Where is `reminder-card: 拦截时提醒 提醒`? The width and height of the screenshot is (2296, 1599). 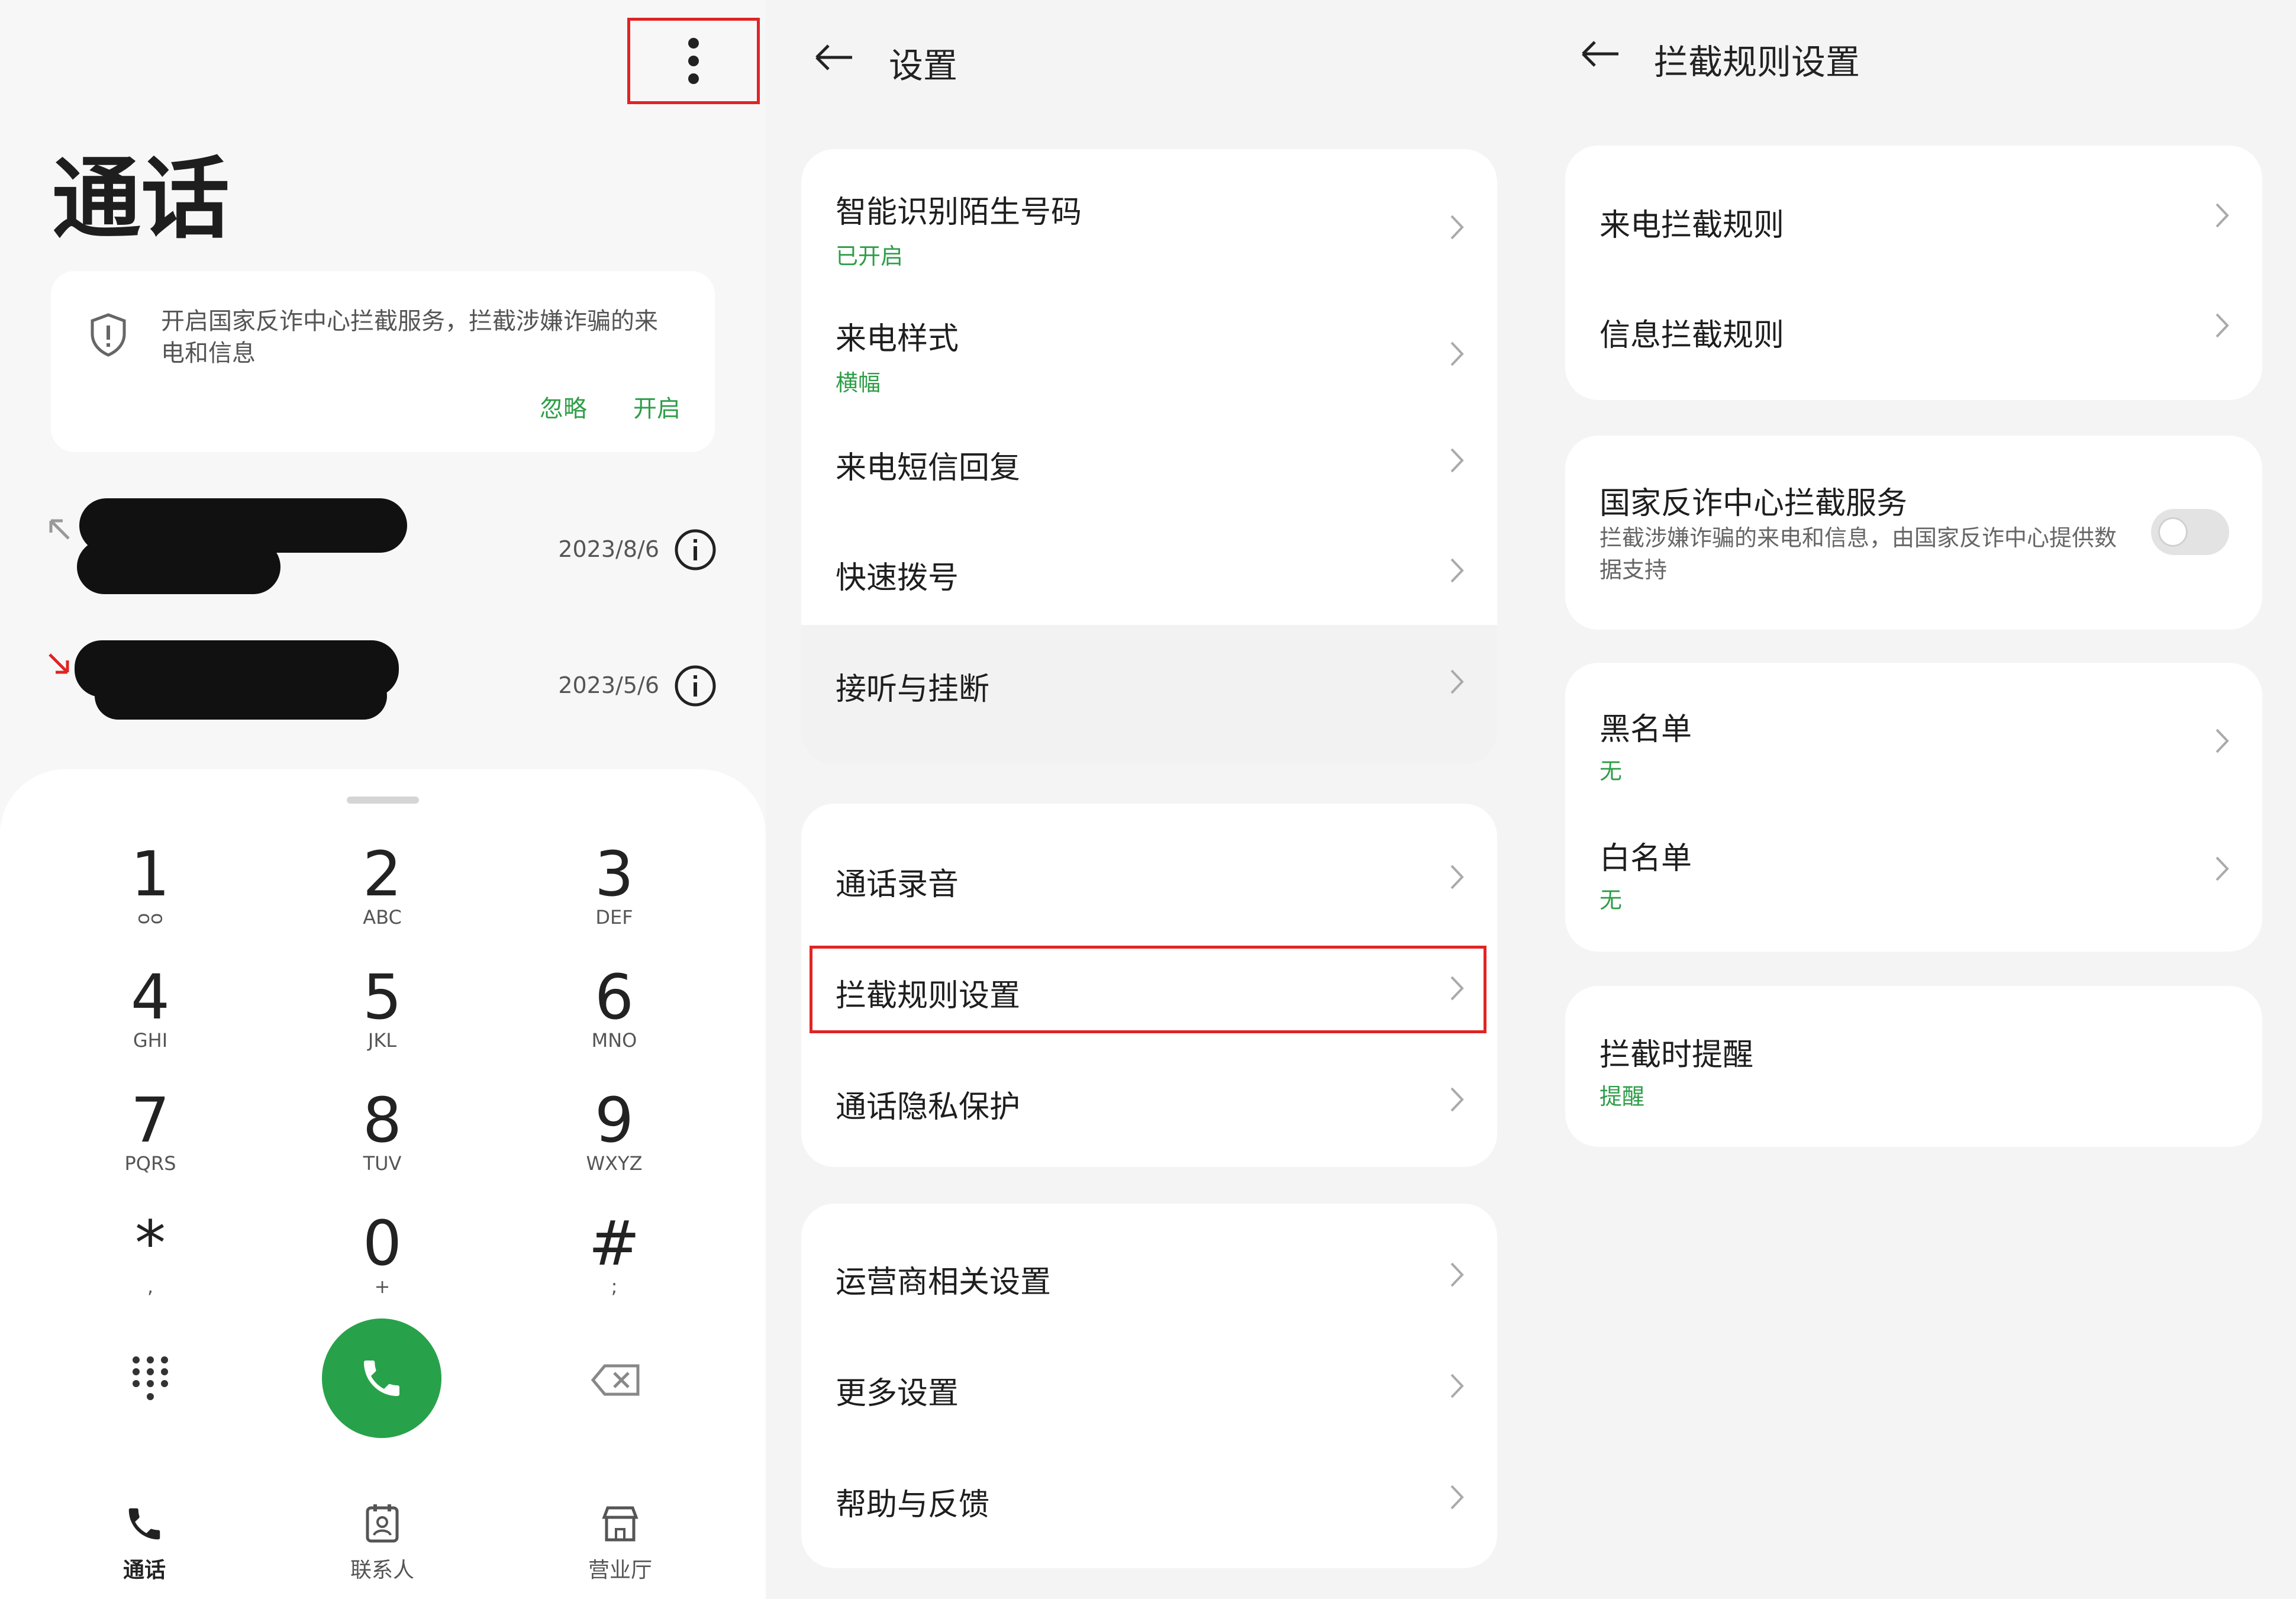 reminder-card: 拦截时提醒 提醒 is located at coordinates (1913, 1066).